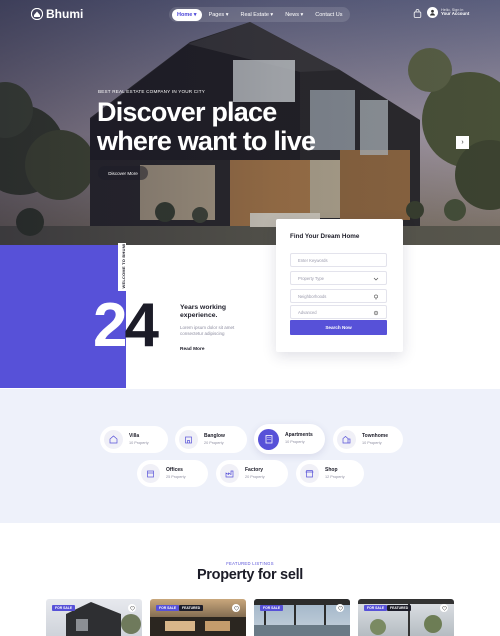 This screenshot has width=500, height=636. I want to click on logo: Bhumi, so click(57, 14).